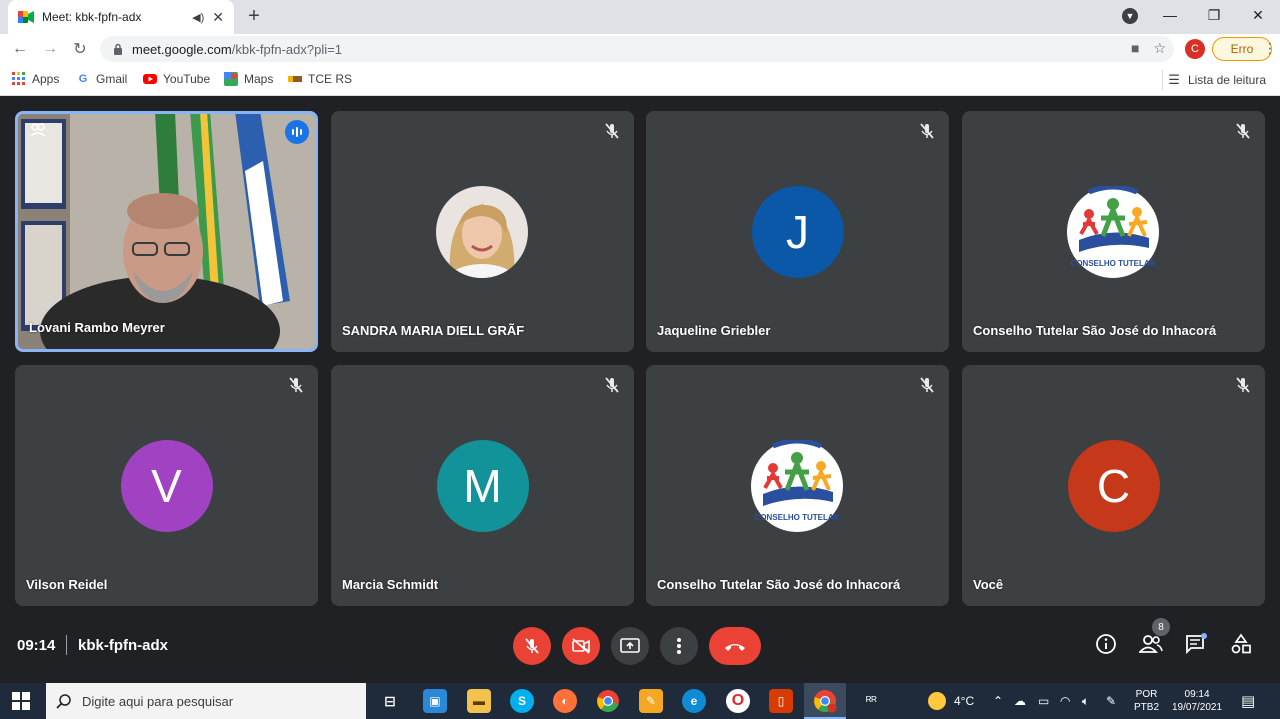 Image resolution: width=1280 pixels, height=719 pixels. Describe the element at coordinates (1226, 80) in the screenshot. I see `reading-list-label: Lista de leitura` at that location.